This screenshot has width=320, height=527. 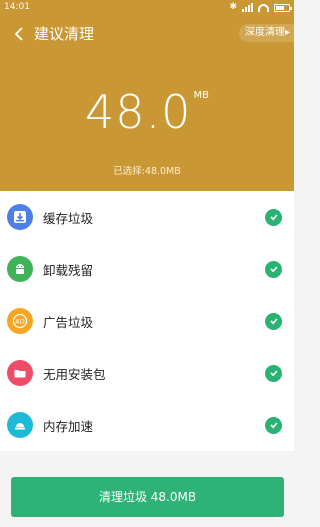 I want to click on list-item-label: 缓存垃圾, so click(x=68, y=218).